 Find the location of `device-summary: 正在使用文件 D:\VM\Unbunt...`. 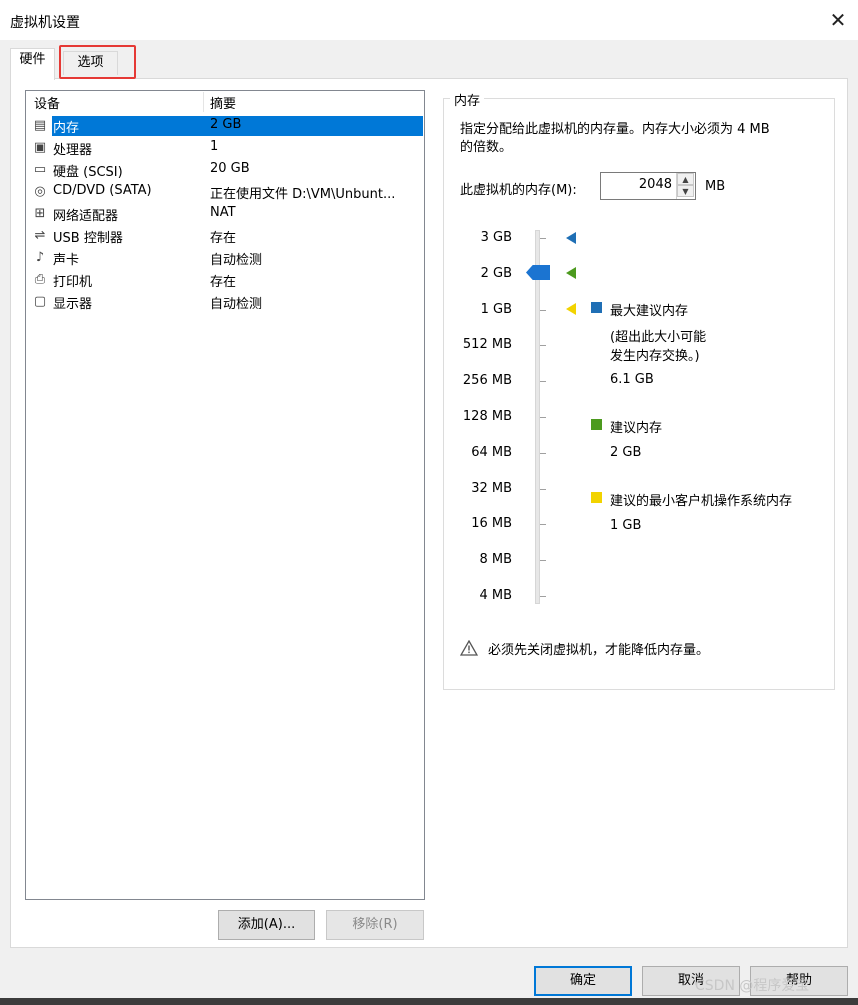

device-summary: 正在使用文件 D:\VM\Unbunt... is located at coordinates (303, 194).